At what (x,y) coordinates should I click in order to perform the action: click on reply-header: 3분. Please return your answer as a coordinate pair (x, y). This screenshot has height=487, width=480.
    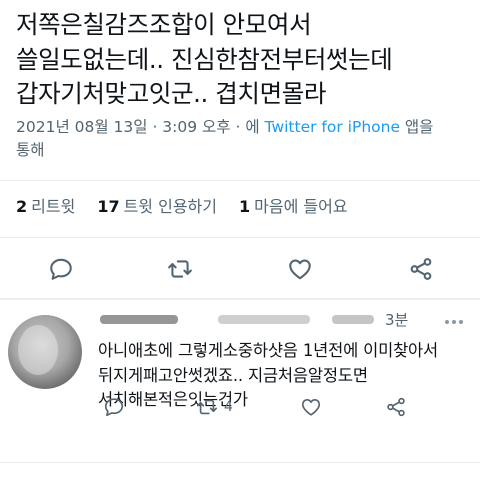
    Looking at the image, I should click on (275, 320).